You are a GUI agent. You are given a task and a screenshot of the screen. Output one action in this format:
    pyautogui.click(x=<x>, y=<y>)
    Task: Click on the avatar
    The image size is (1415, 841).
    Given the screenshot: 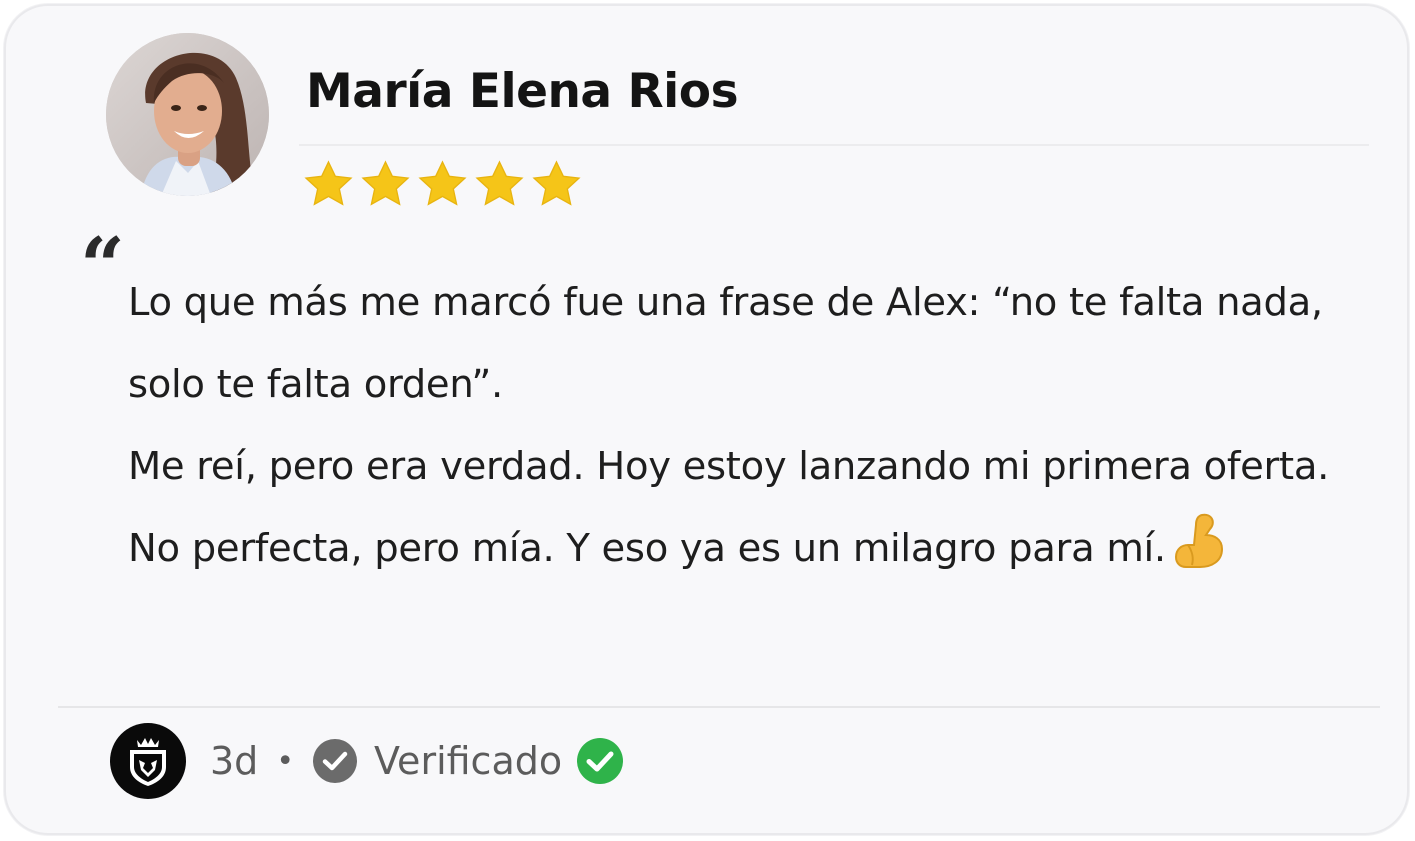 What is the action you would take?
    pyautogui.click(x=187, y=114)
    